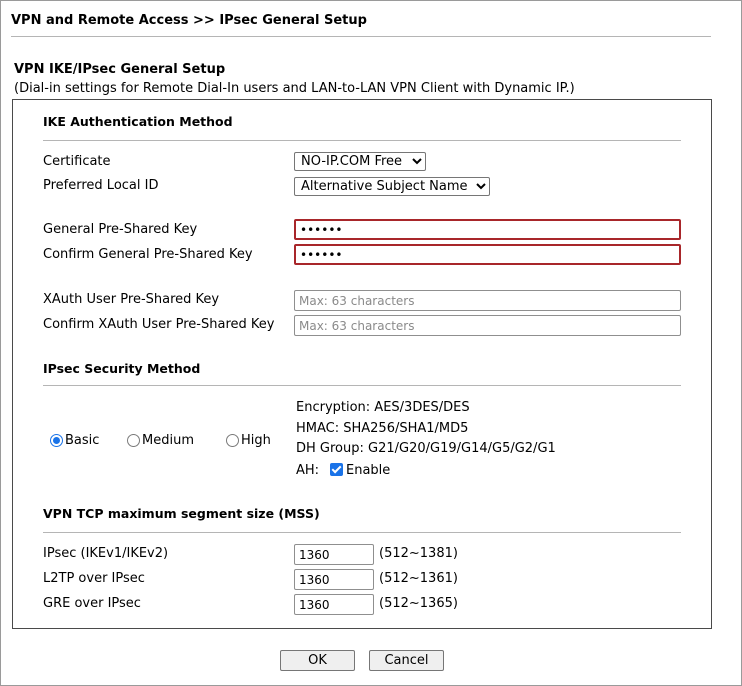 The width and height of the screenshot is (742, 686). I want to click on title-divider, so click(361, 36).